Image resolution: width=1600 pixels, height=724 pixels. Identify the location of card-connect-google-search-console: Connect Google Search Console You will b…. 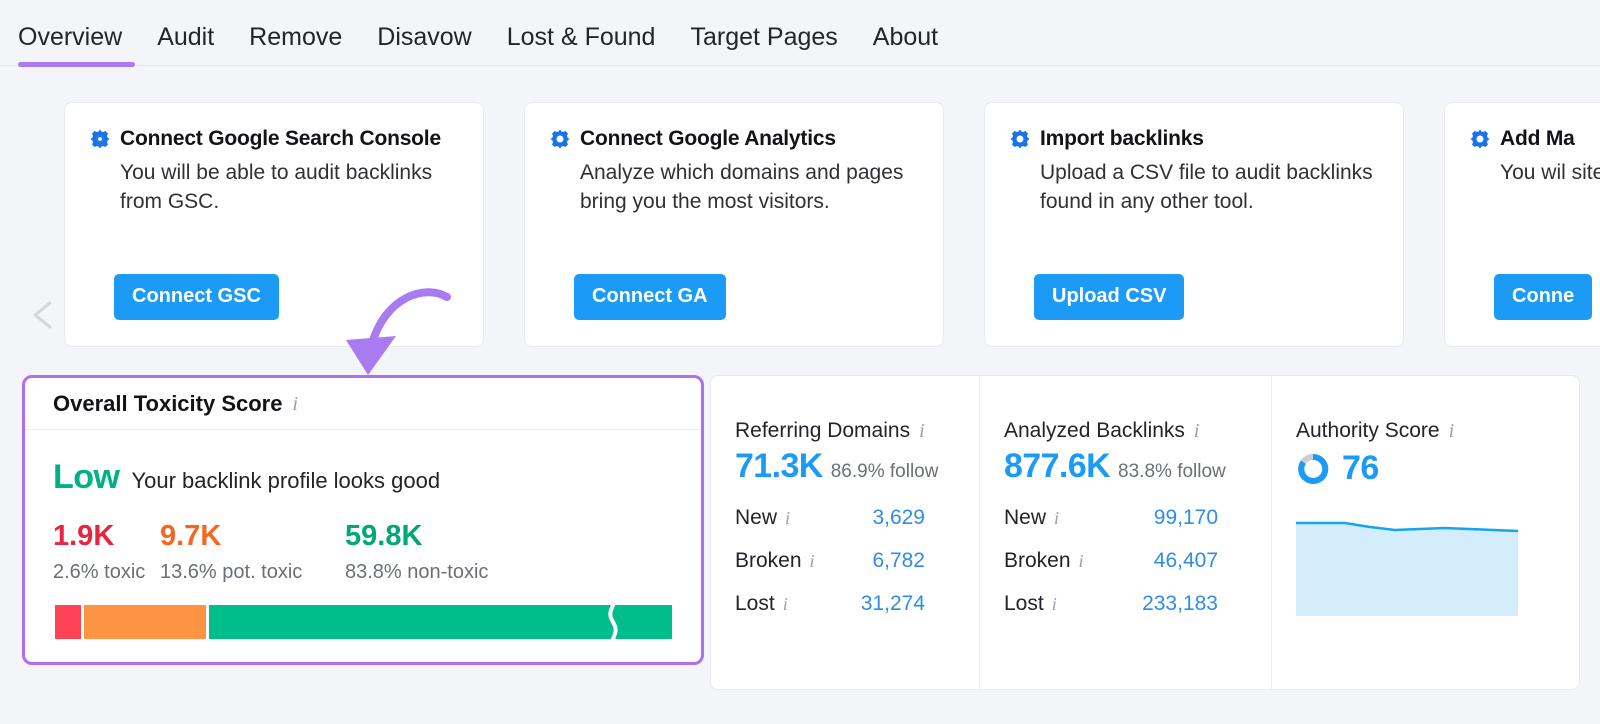
(274, 224).